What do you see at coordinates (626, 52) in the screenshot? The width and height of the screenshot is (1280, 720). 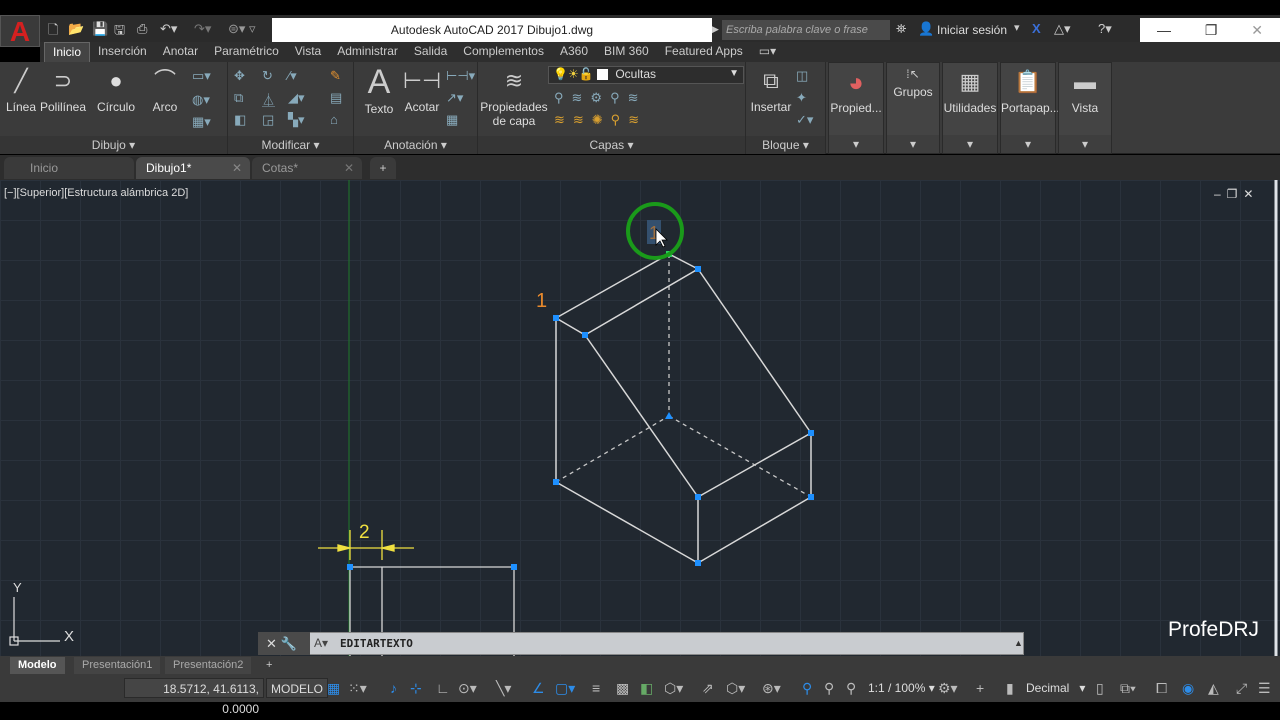 I see `tab-bim360: BIM 360` at bounding box center [626, 52].